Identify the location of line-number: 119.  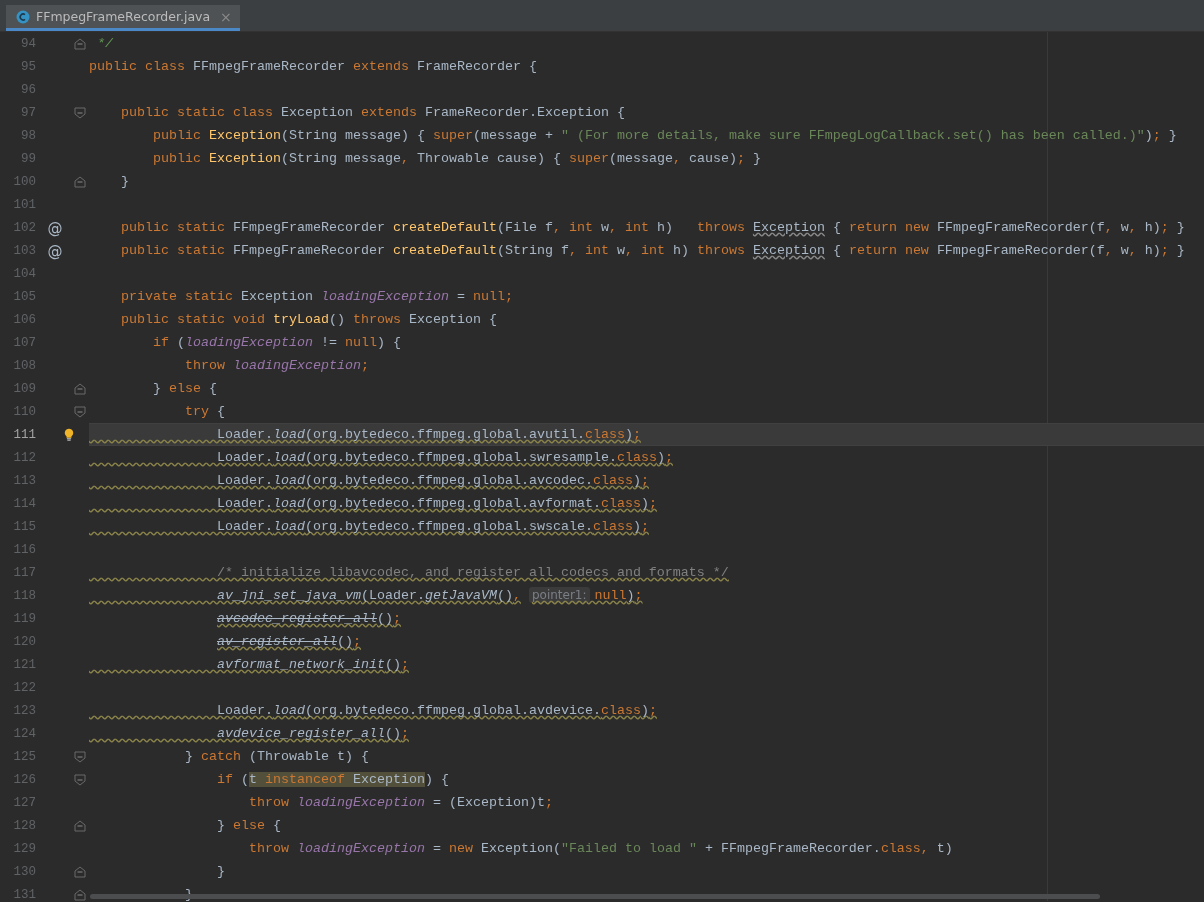
(24, 618).